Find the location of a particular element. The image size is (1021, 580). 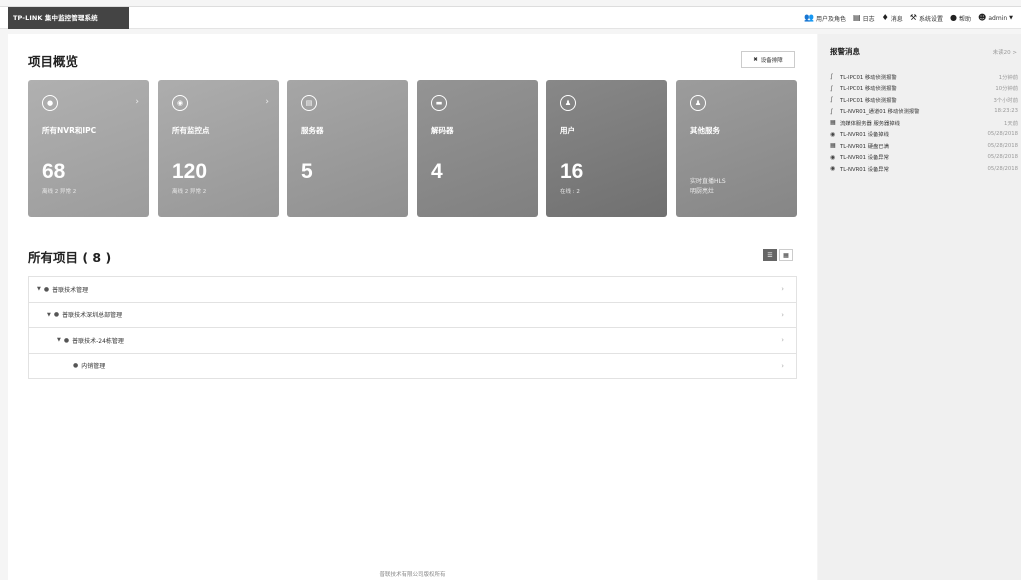

nav-messages-label: 消息 is located at coordinates (896, 19).